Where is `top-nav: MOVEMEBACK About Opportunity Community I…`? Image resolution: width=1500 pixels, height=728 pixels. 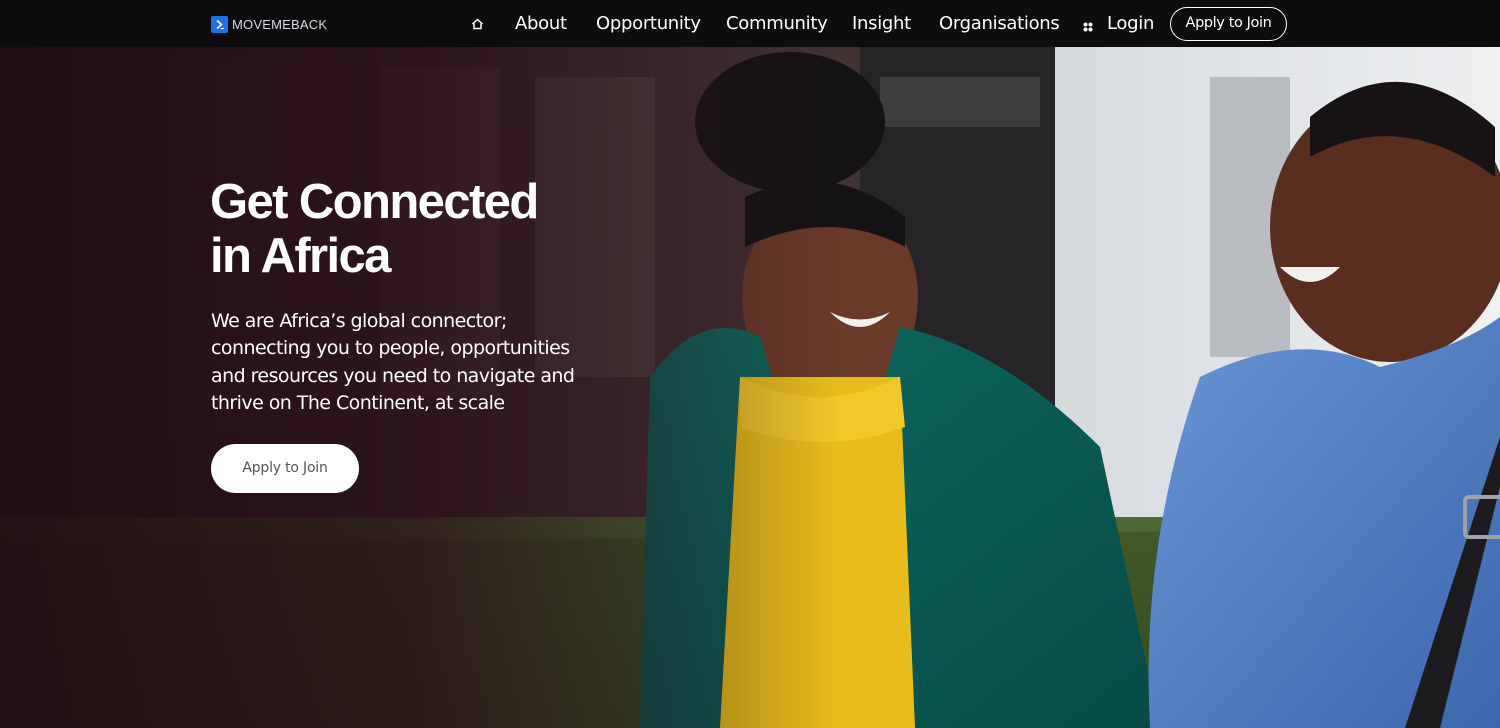 top-nav: MOVEMEBACK About Opportunity Community I… is located at coordinates (750, 23).